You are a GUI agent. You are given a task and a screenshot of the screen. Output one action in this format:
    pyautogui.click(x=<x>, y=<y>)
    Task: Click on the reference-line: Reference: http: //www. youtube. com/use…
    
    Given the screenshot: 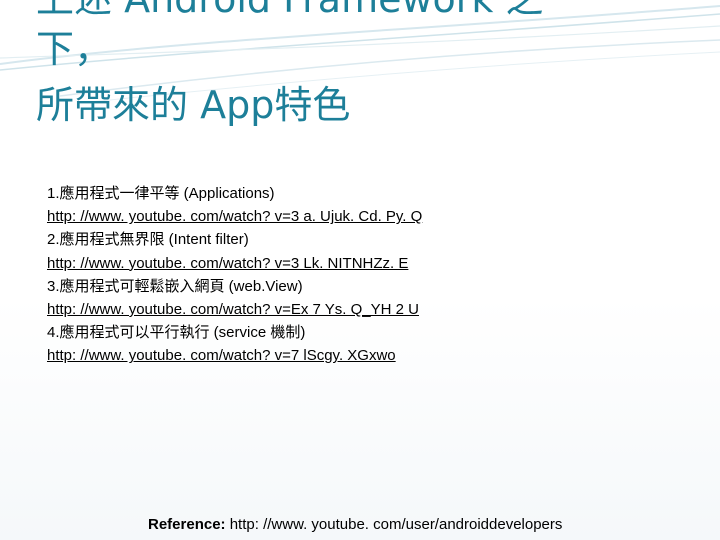 What is the action you would take?
    pyautogui.click(x=355, y=525)
    